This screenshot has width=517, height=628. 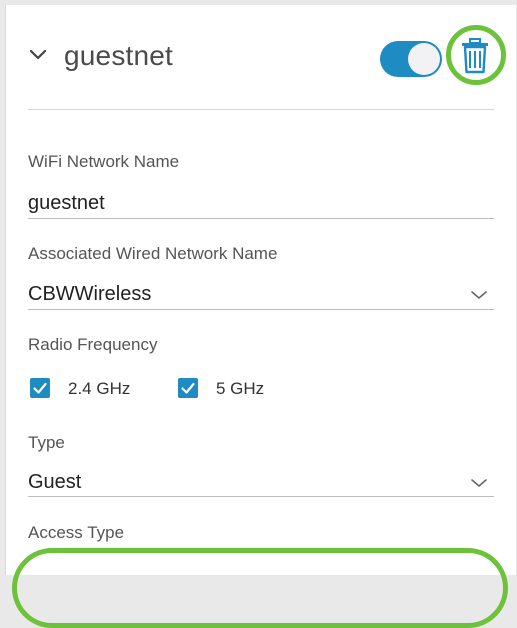 What do you see at coordinates (104, 161) in the screenshot?
I see `ssid-label: WiFi Network Name` at bounding box center [104, 161].